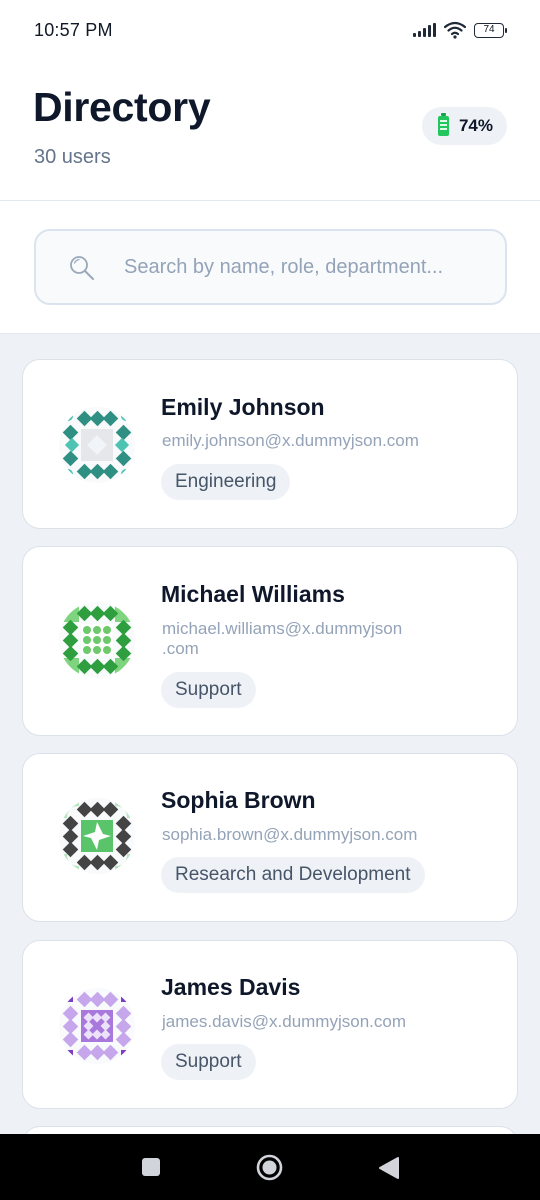  Describe the element at coordinates (290, 440) in the screenshot. I see `user-email: emily.johnson@x.dummyjson.com` at that location.